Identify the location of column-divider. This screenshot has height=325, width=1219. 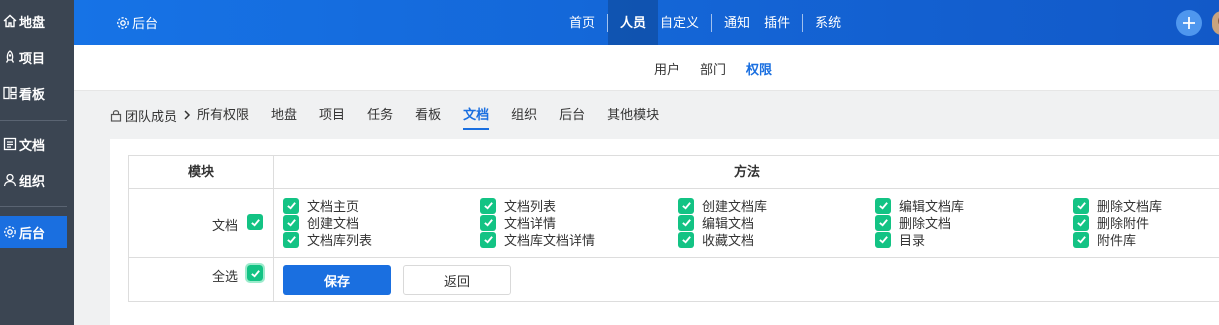
(273, 228).